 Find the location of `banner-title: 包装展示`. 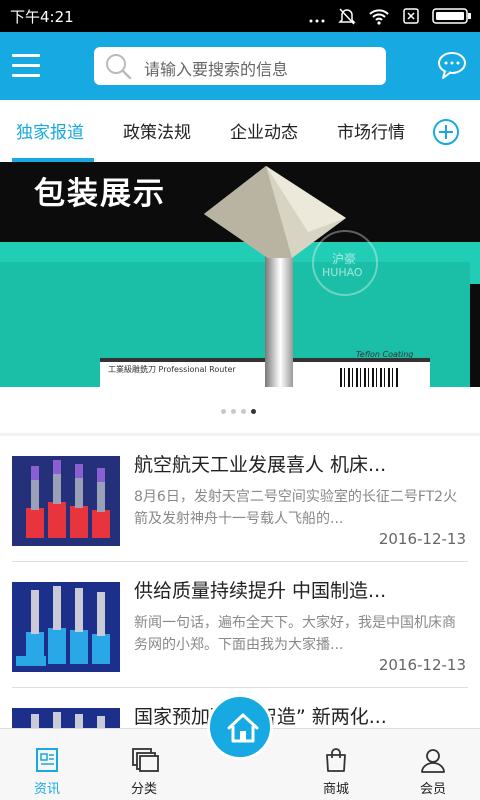

banner-title: 包装展示 is located at coordinates (100, 194).